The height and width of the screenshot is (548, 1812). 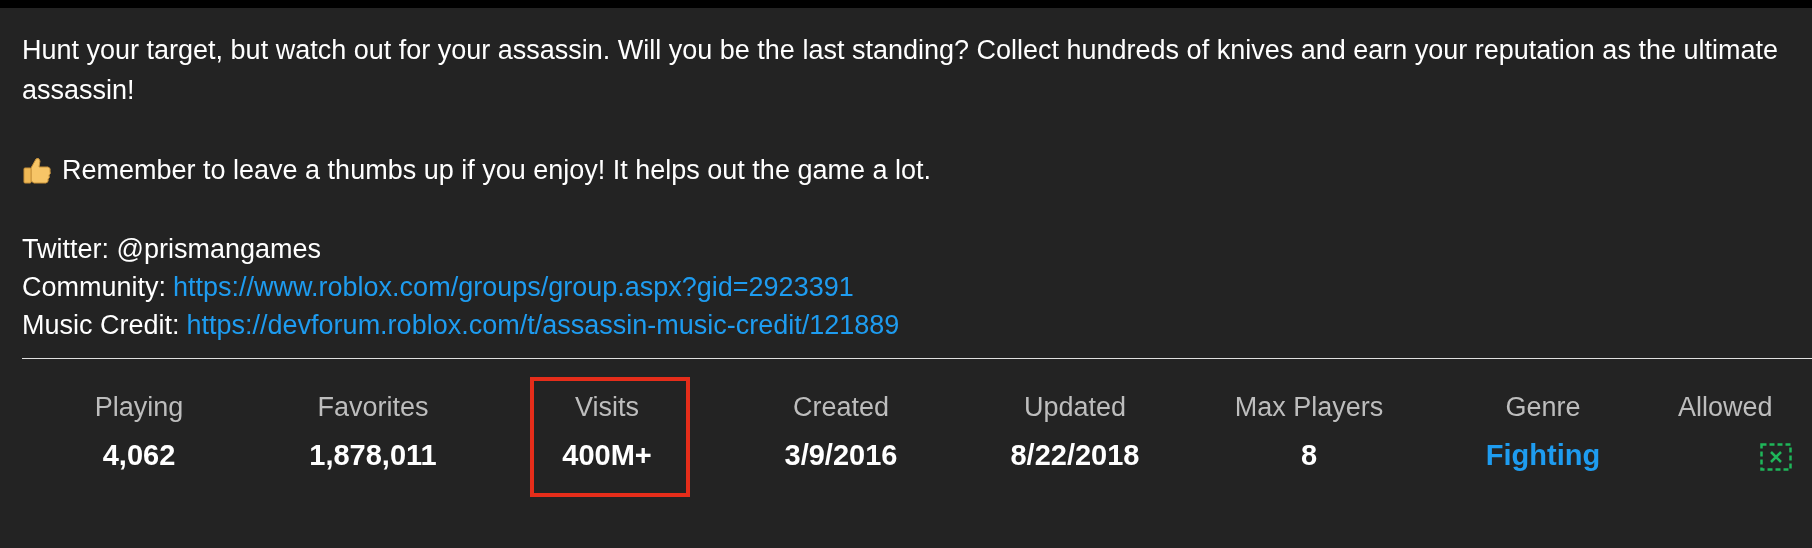 I want to click on link-label: Music Credit:, so click(x=101, y=325).